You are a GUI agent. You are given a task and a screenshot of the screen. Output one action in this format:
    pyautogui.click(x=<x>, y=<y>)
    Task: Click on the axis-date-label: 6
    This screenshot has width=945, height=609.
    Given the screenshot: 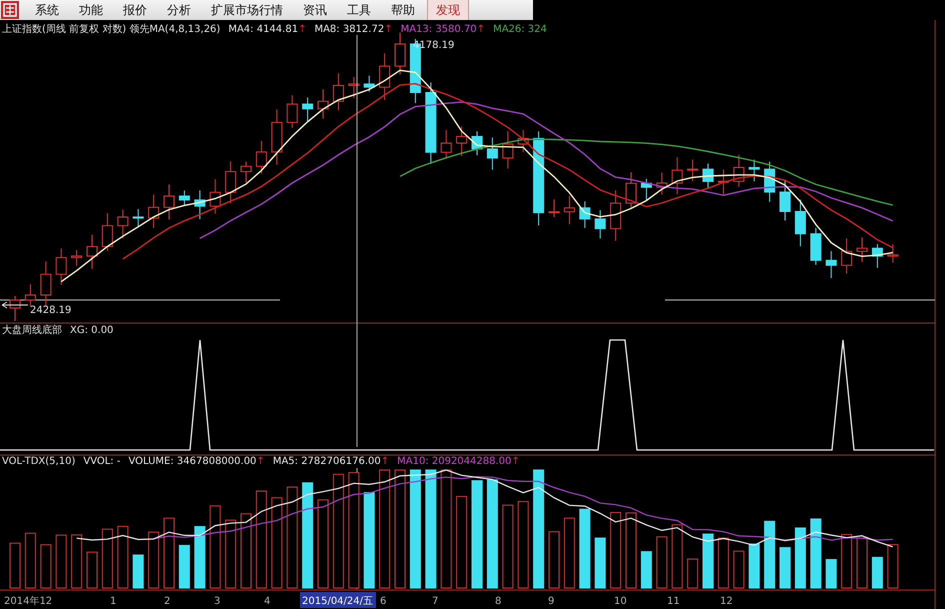 What is the action you would take?
    pyautogui.click(x=383, y=601)
    